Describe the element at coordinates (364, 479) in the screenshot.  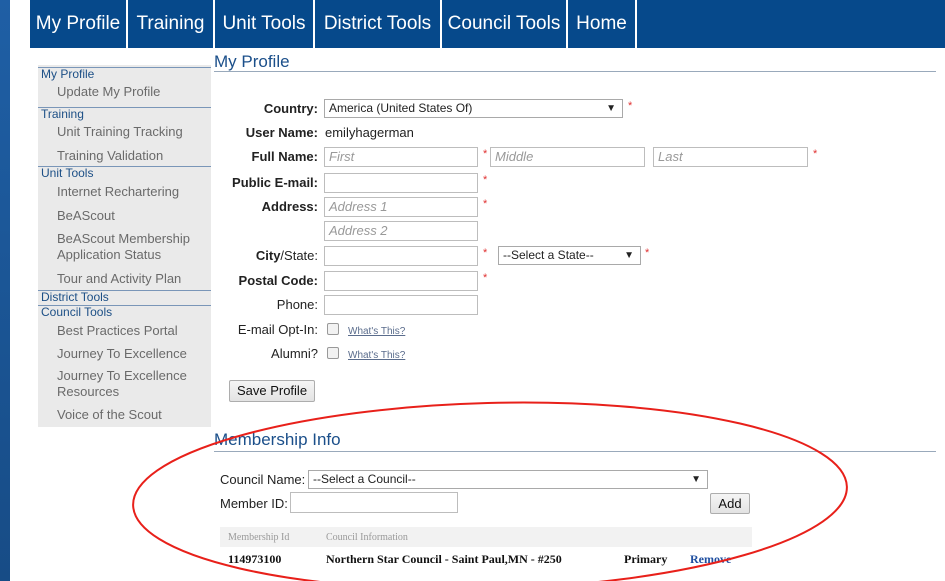
I see `council-select-value: --Select a Council--` at that location.